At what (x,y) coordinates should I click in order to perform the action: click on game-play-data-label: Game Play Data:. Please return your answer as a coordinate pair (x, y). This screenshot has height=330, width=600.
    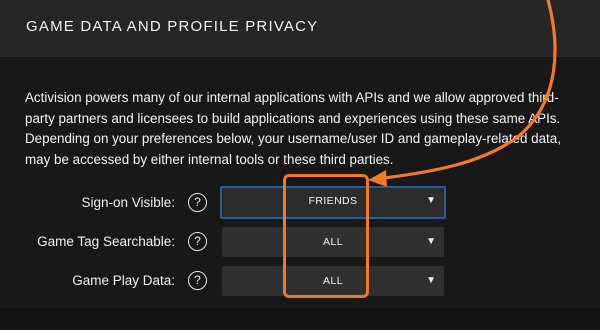
    Looking at the image, I should click on (123, 280).